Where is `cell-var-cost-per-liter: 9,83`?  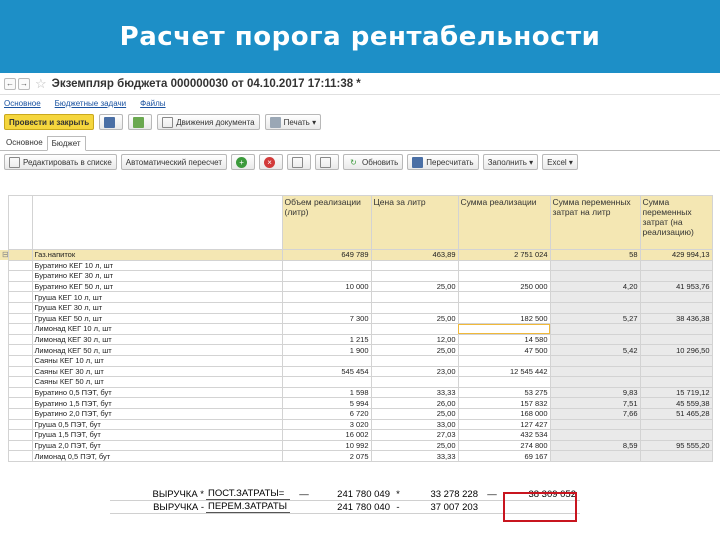
cell-var-cost-per-liter: 9,83 is located at coordinates (595, 392).